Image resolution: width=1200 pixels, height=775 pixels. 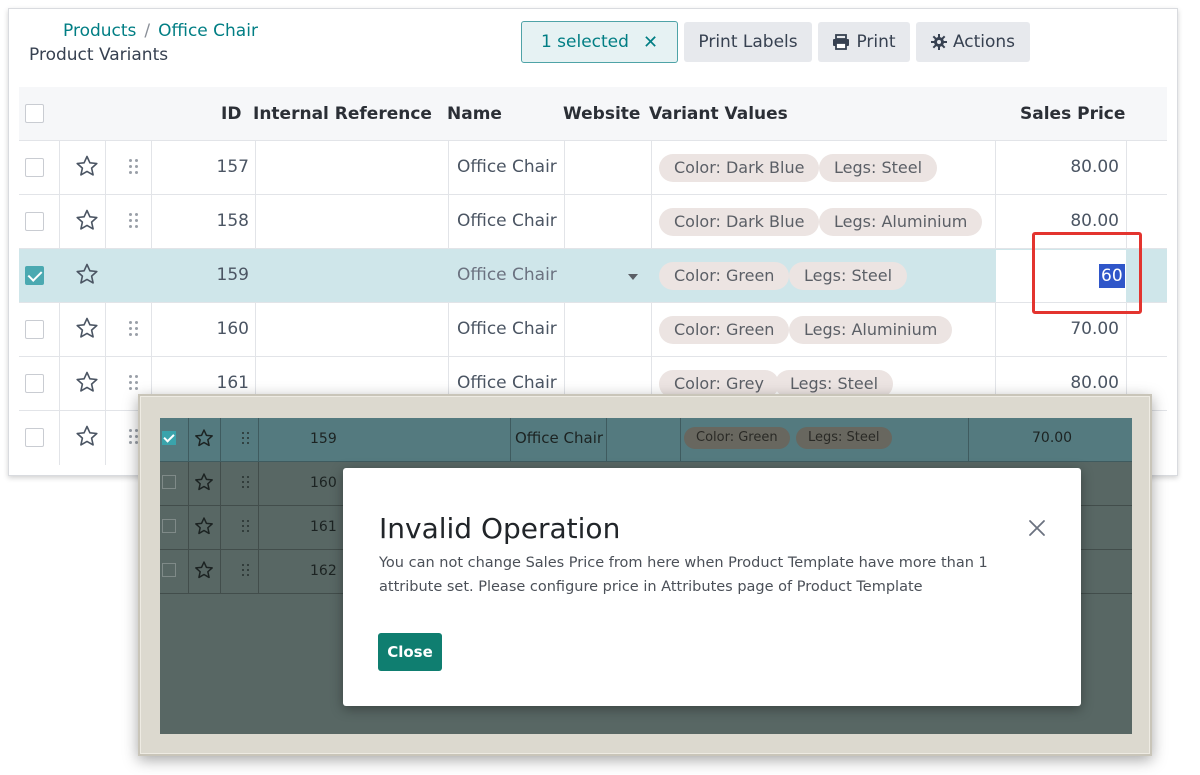 I want to click on actions-button: Actions, so click(x=973, y=42).